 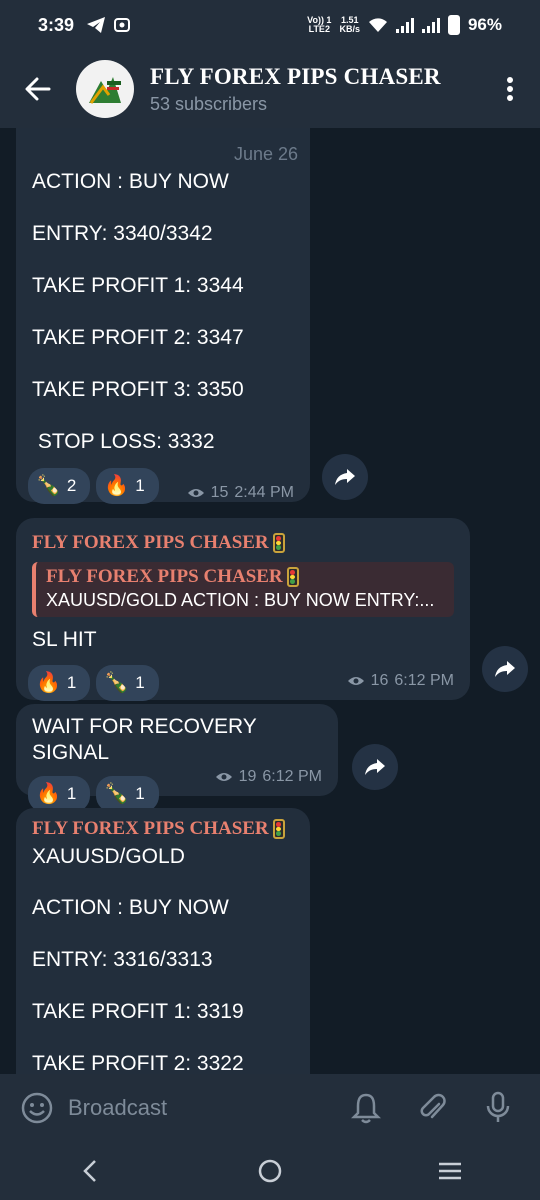 What do you see at coordinates (138, 285) in the screenshot?
I see `message-line: TAKE PROFIT 1: 3344` at bounding box center [138, 285].